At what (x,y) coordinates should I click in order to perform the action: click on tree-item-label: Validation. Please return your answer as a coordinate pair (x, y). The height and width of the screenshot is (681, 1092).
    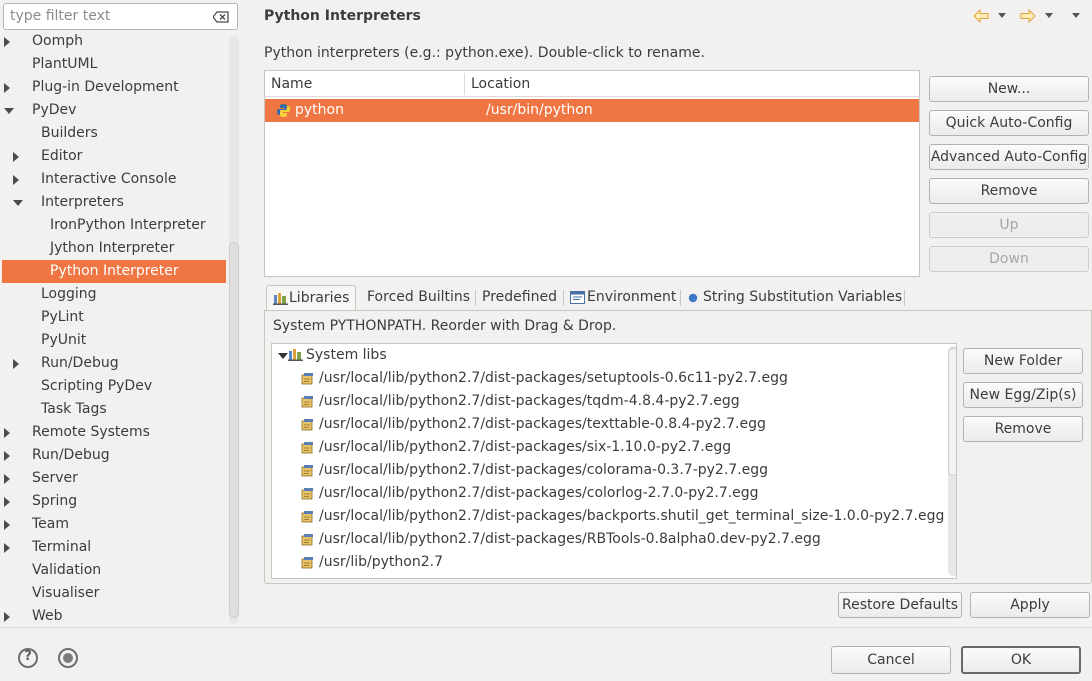
    Looking at the image, I should click on (67, 570).